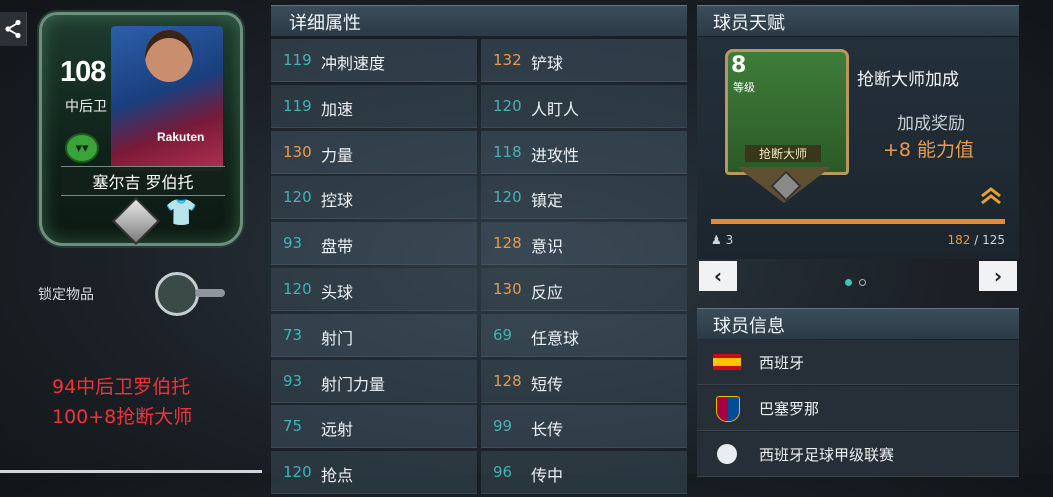 Image resolution: width=1053 pixels, height=497 pixels. I want to click on person-icon: ♟, so click(716, 240).